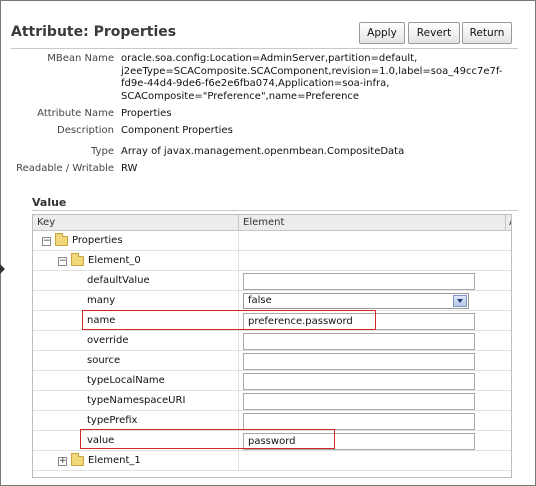  Describe the element at coordinates (85, 130) in the screenshot. I see `description-label: Description` at that location.